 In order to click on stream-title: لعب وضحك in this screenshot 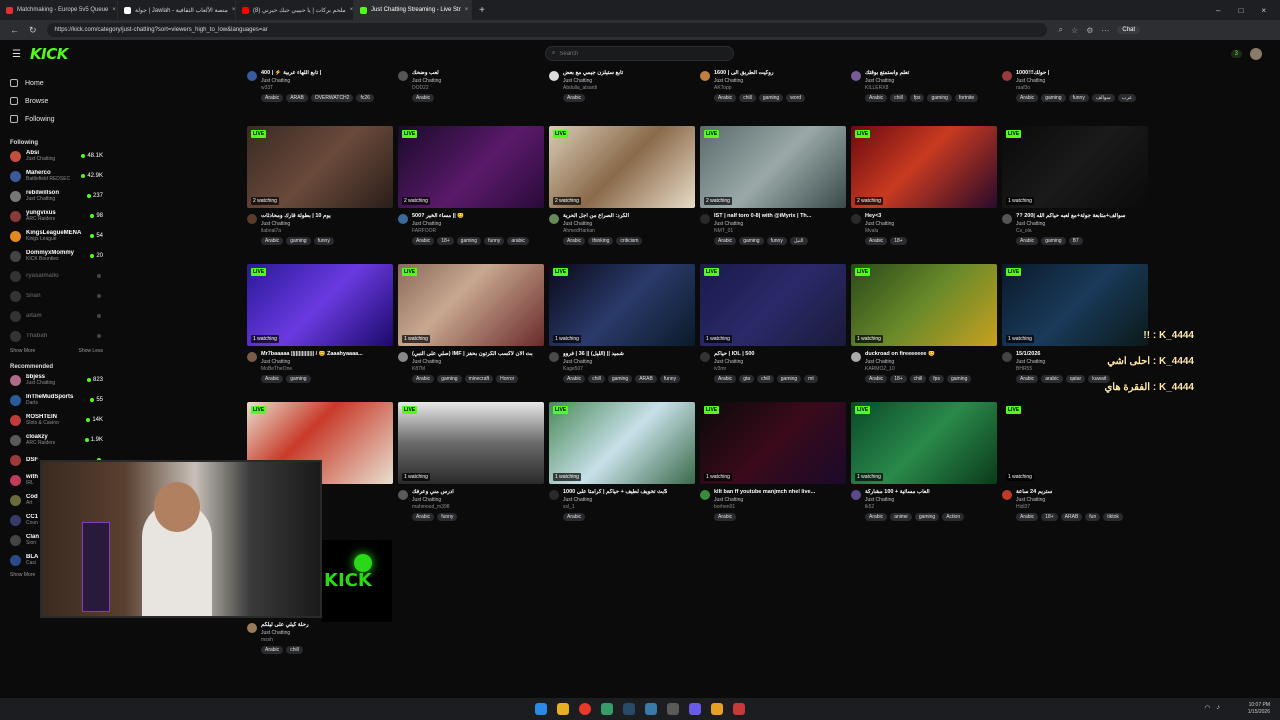, I will do `click(478, 73)`.